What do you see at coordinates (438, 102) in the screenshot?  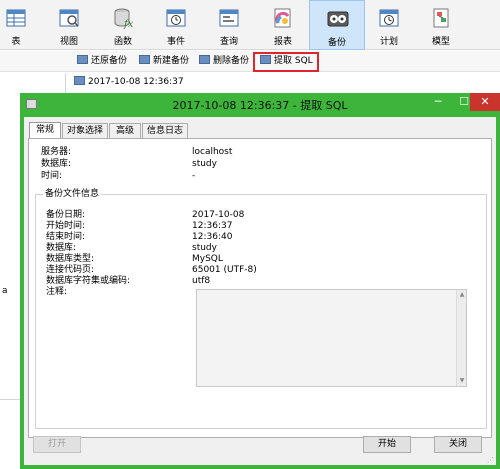 I see `minimize-button: ─` at bounding box center [438, 102].